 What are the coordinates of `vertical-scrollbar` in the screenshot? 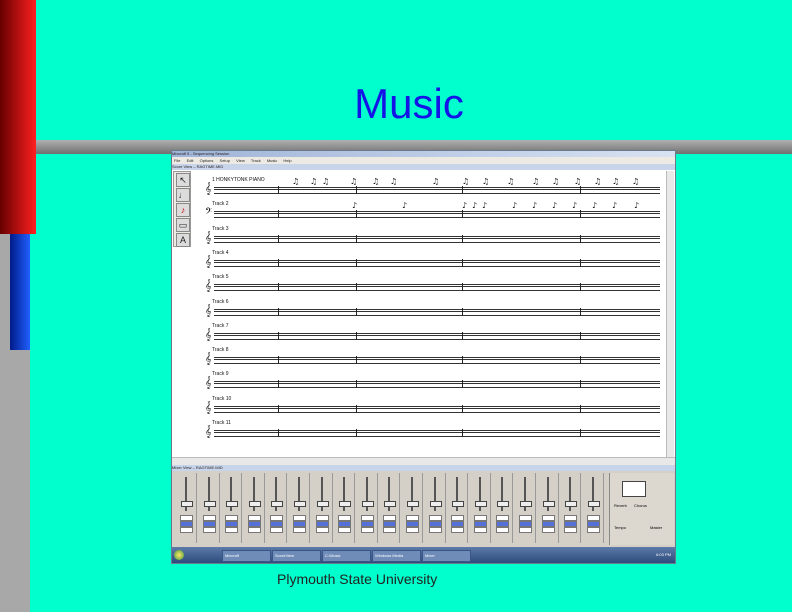 It's located at (670, 314).